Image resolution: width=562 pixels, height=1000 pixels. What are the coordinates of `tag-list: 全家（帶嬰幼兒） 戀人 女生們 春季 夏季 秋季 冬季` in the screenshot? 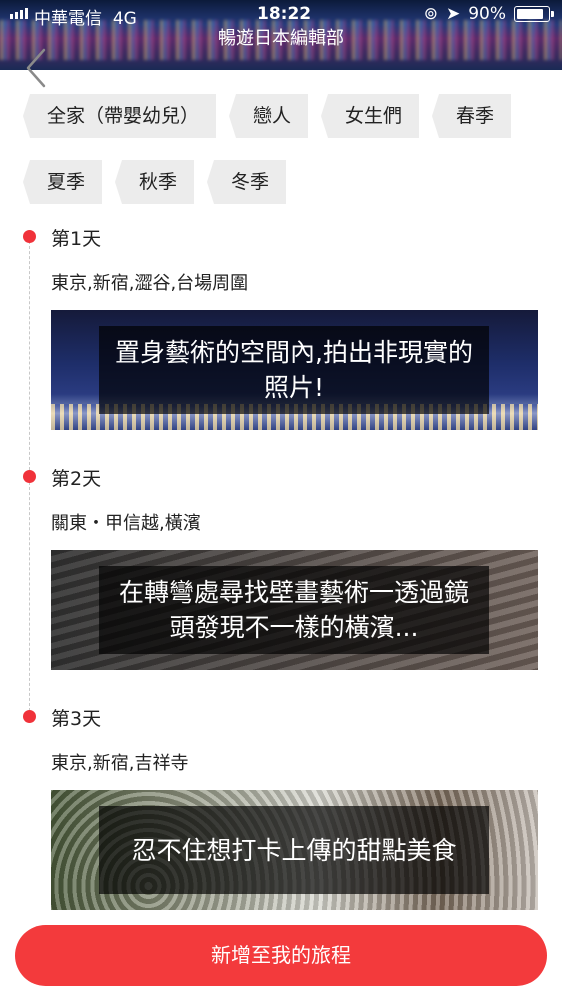 It's located at (282, 149).